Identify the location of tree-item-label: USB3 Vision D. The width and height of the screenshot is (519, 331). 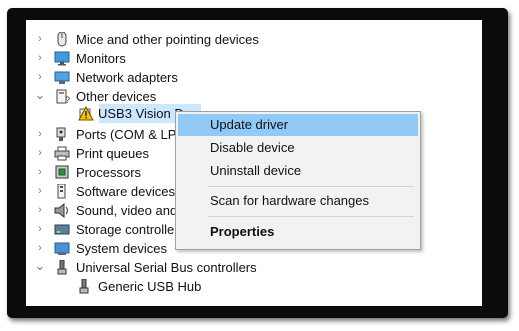
(141, 113).